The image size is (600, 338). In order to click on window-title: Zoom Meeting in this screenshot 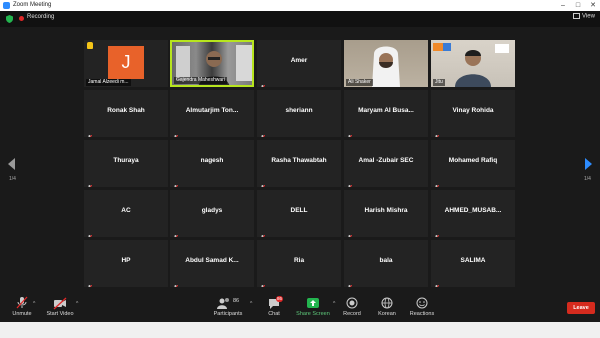, I will do `click(32, 5)`.